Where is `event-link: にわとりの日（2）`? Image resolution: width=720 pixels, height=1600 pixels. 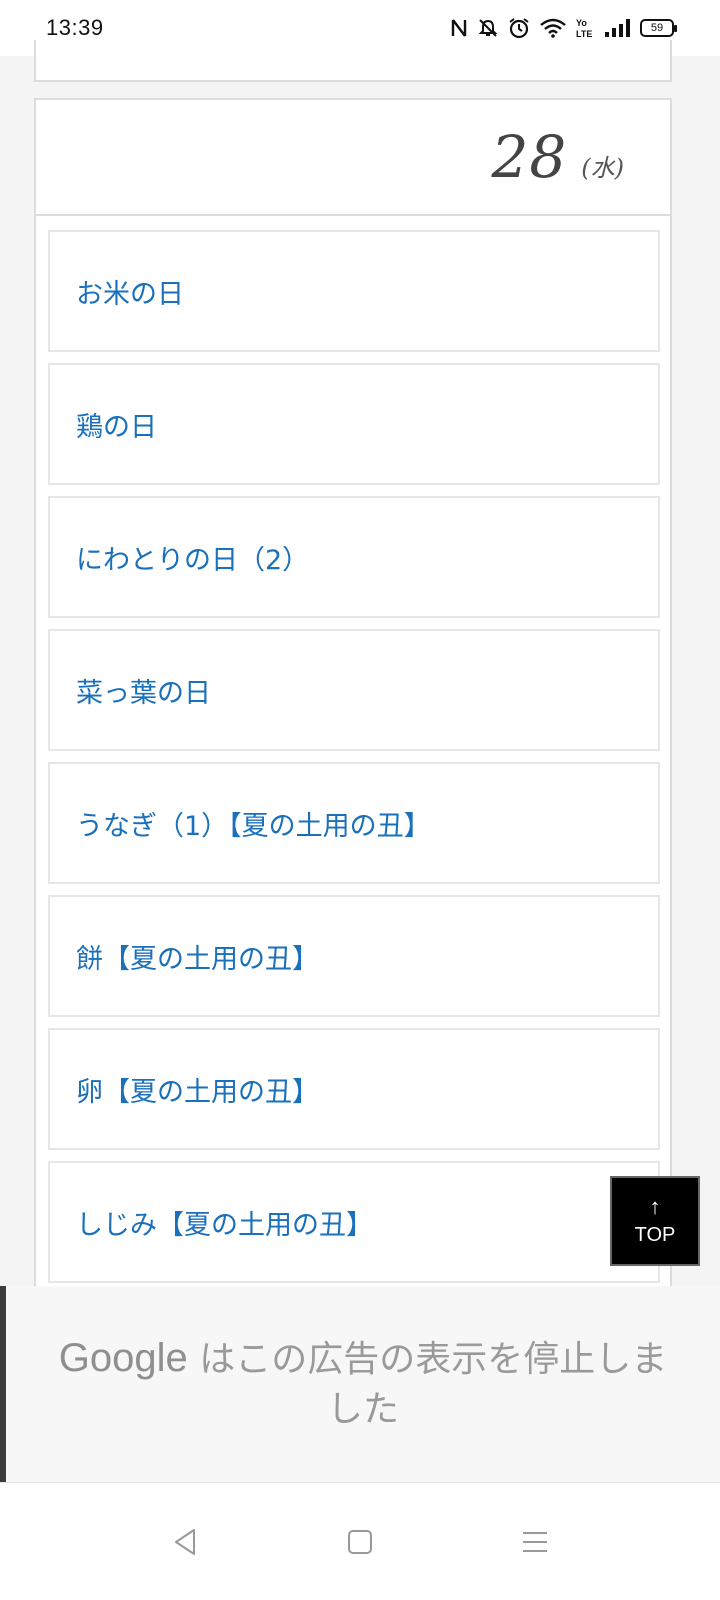 event-link: にわとりの日（2） is located at coordinates (354, 557).